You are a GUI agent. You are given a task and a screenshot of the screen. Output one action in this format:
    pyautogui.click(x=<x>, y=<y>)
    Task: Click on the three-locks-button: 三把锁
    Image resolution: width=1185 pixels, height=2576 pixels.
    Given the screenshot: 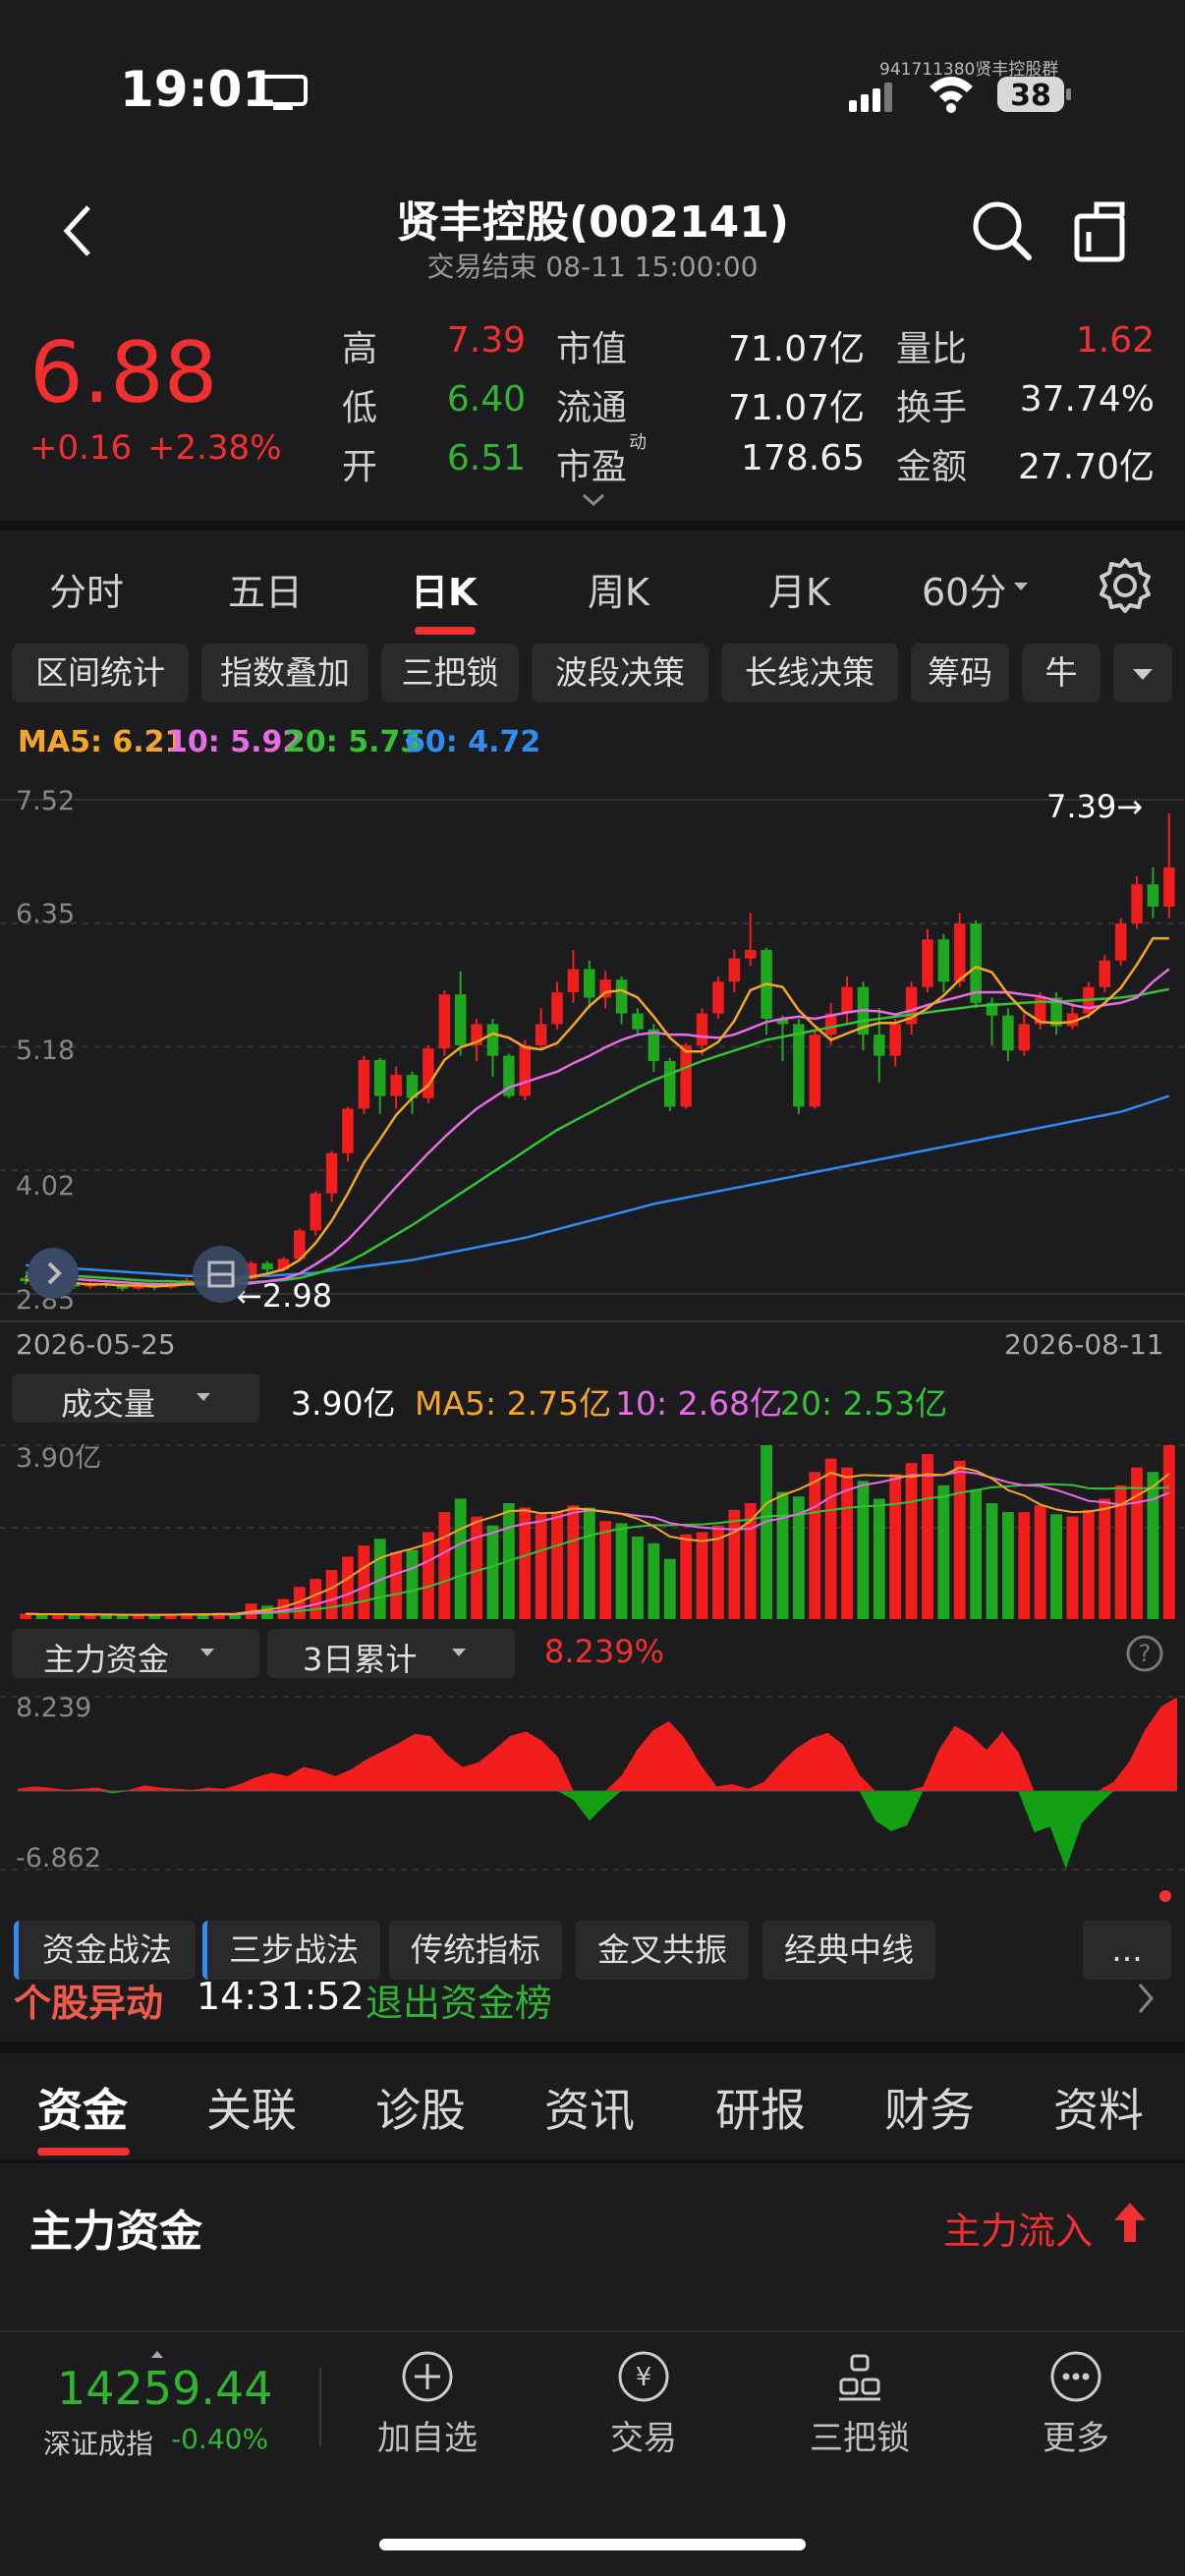 What is the action you would take?
    pyautogui.click(x=860, y=2404)
    